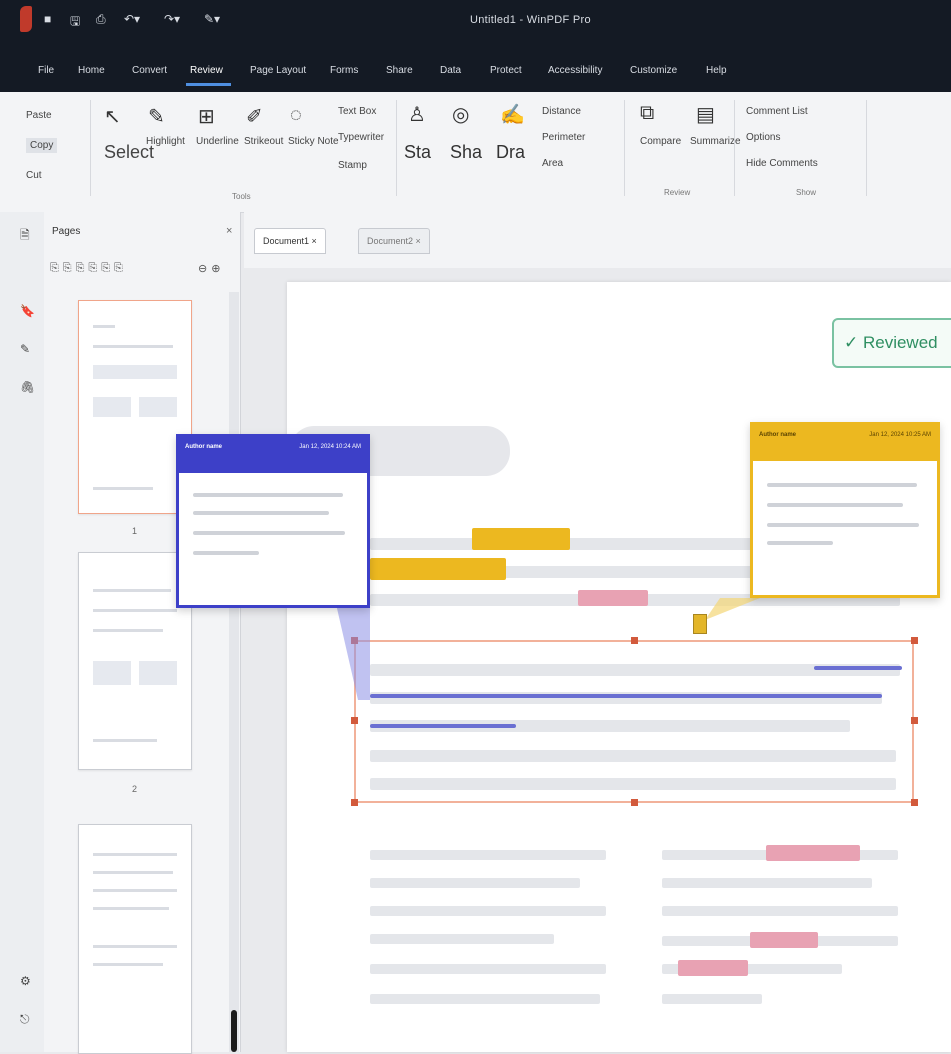 The image size is (951, 1054). I want to click on blue-comment-connector, so click(353, 652).